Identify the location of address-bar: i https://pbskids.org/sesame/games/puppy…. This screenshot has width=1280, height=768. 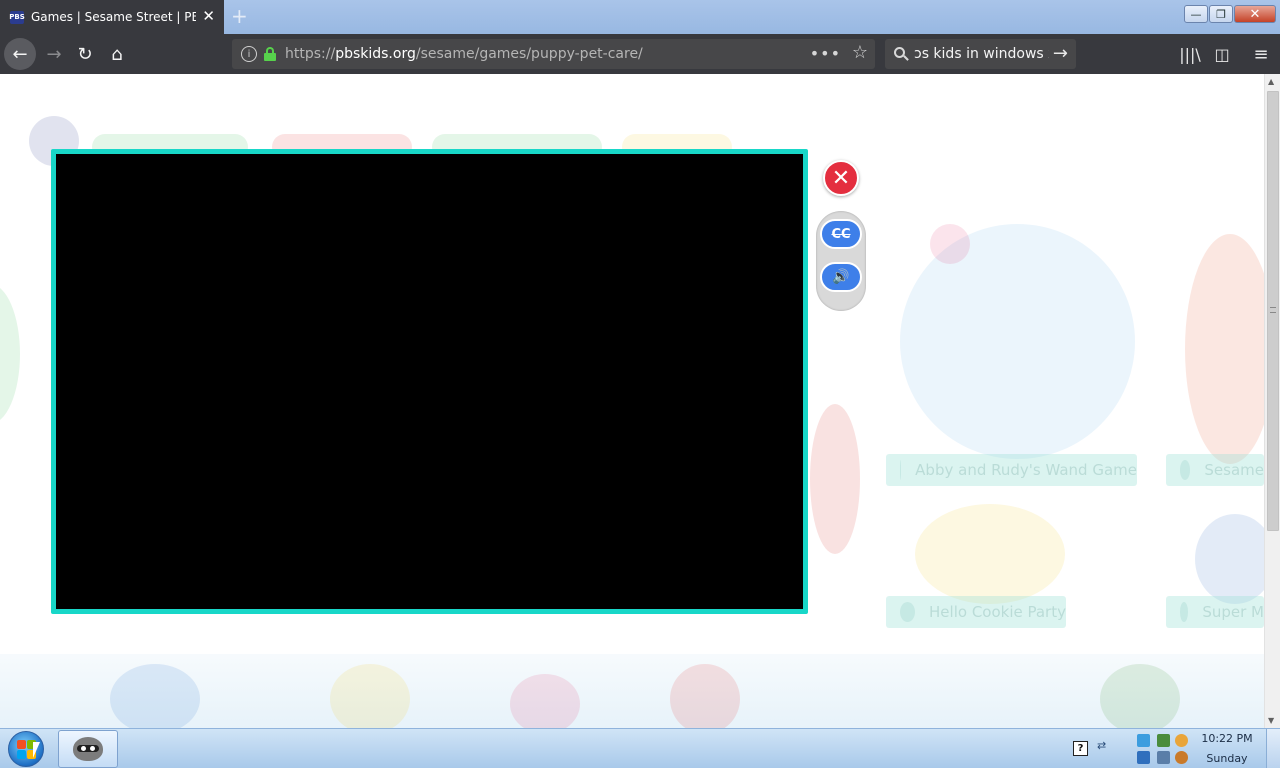
(553, 54).